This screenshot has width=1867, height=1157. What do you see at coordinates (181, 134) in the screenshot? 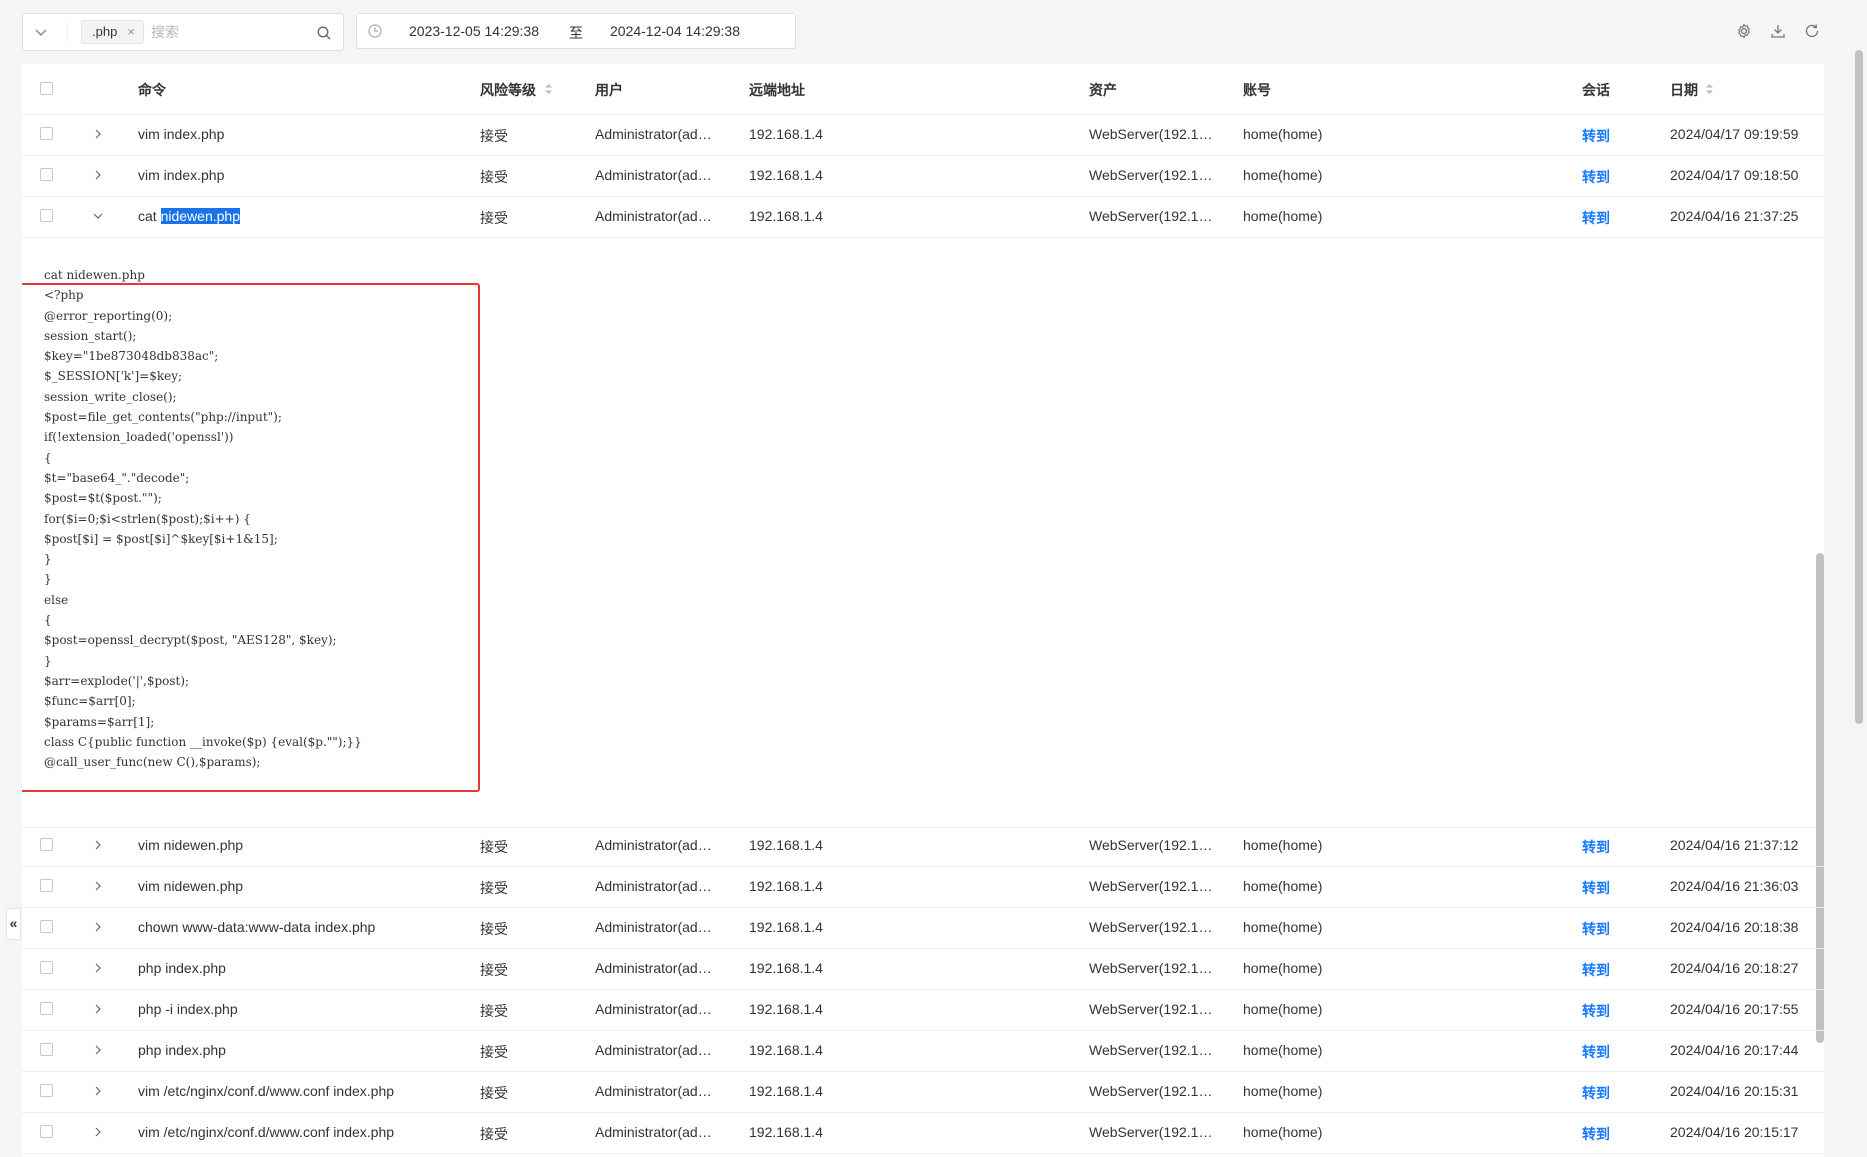
I see `row-command: vim index.php` at bounding box center [181, 134].